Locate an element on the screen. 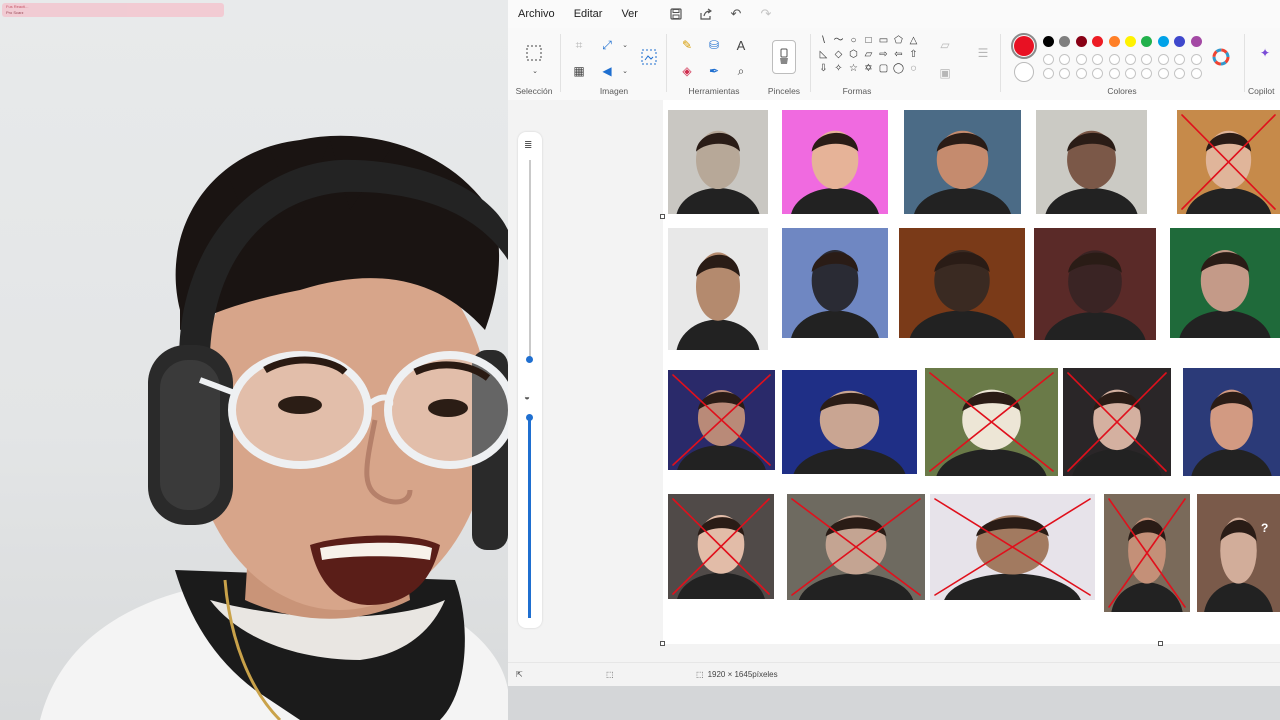  color-picker-icon: ✒ is located at coordinates (714, 71).